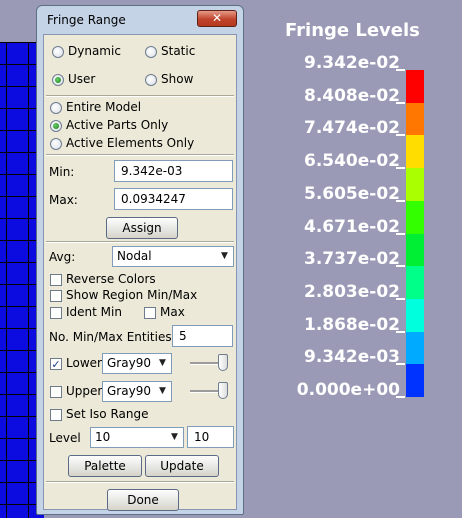 This screenshot has height=518, width=462. Describe the element at coordinates (65, 438) in the screenshot. I see `level-label: Level` at that location.